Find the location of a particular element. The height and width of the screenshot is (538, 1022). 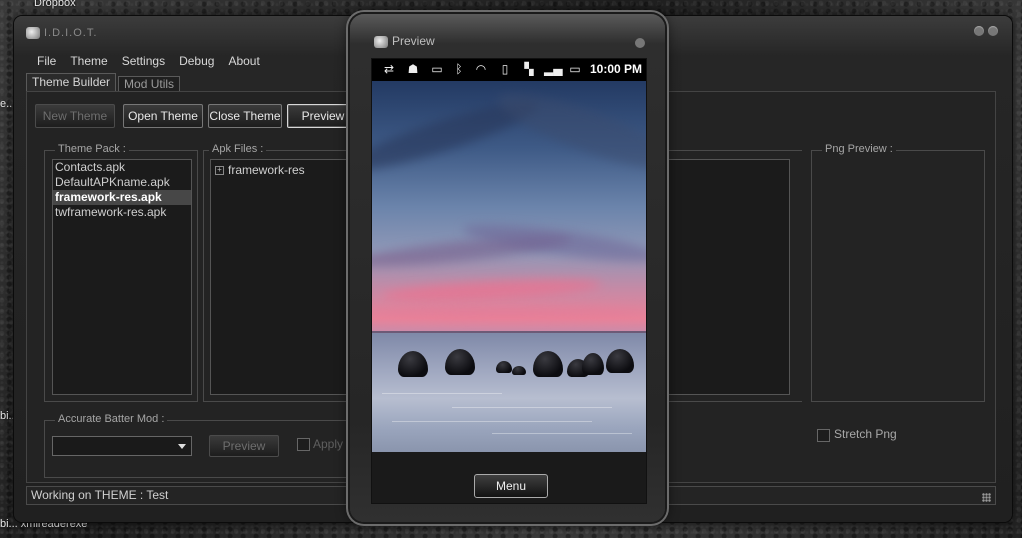

stretch-png-checkbox is located at coordinates (823, 435).